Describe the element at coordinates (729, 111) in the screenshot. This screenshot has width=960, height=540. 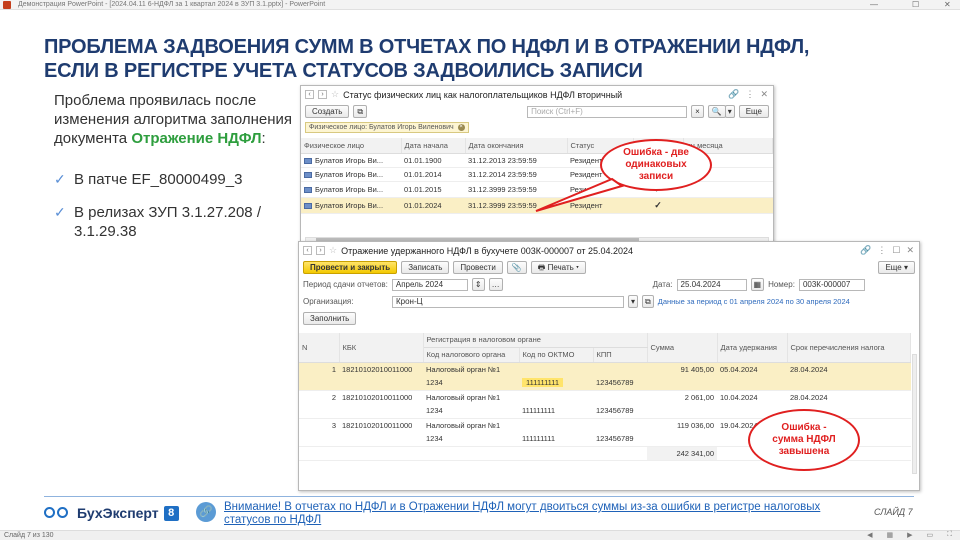
I see `search-menu-icon: ▾` at that location.